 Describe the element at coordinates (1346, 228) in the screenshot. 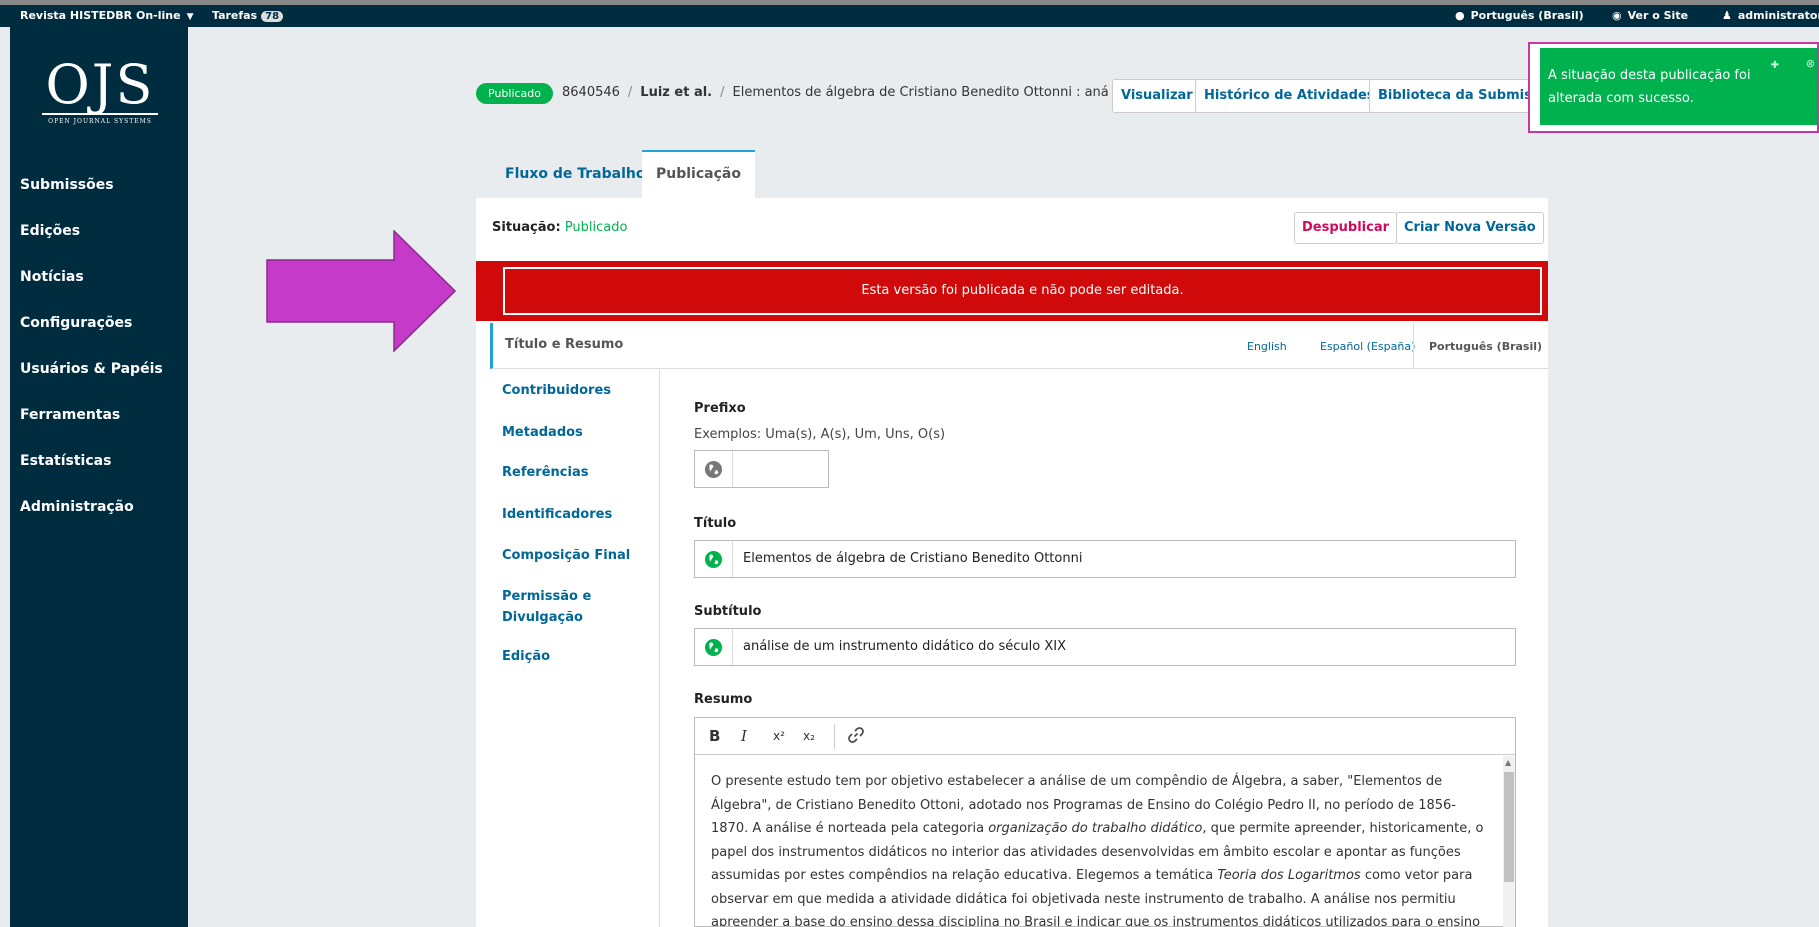

I see `unpublish-button: Despublicar` at that location.